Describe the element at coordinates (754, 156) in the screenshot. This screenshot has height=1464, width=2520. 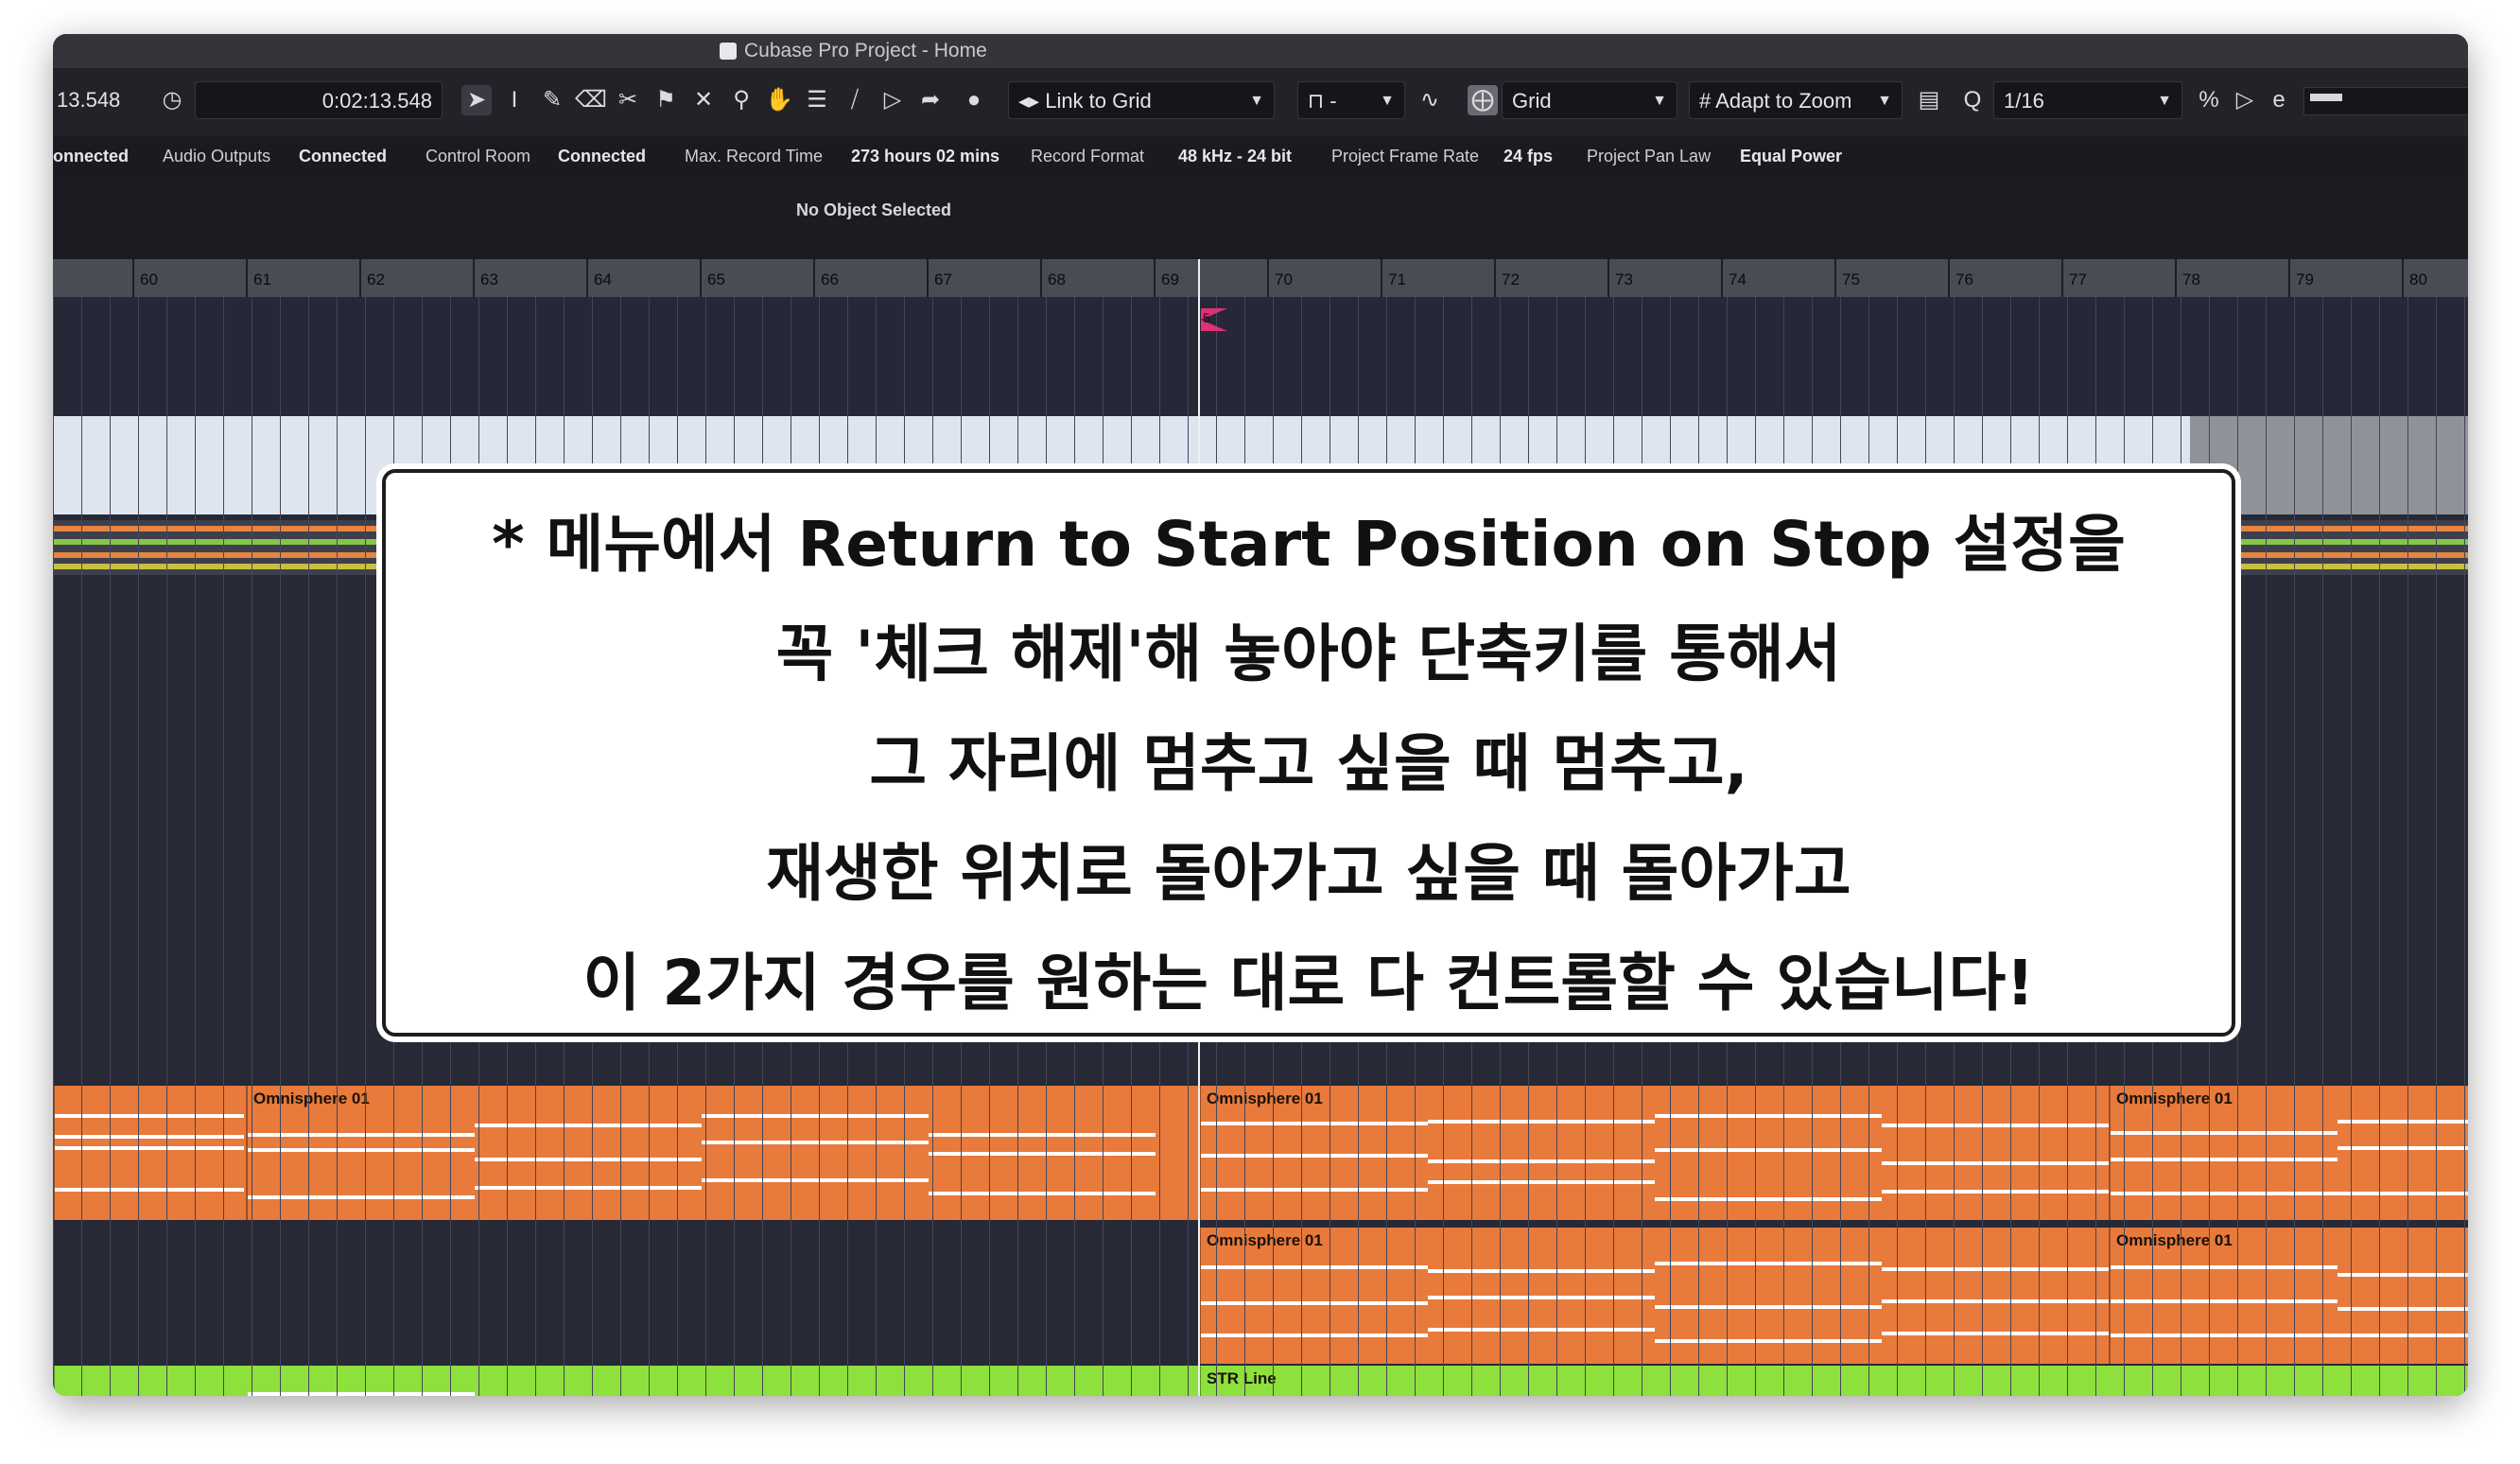
I see `status-item: Max. Record Time` at that location.